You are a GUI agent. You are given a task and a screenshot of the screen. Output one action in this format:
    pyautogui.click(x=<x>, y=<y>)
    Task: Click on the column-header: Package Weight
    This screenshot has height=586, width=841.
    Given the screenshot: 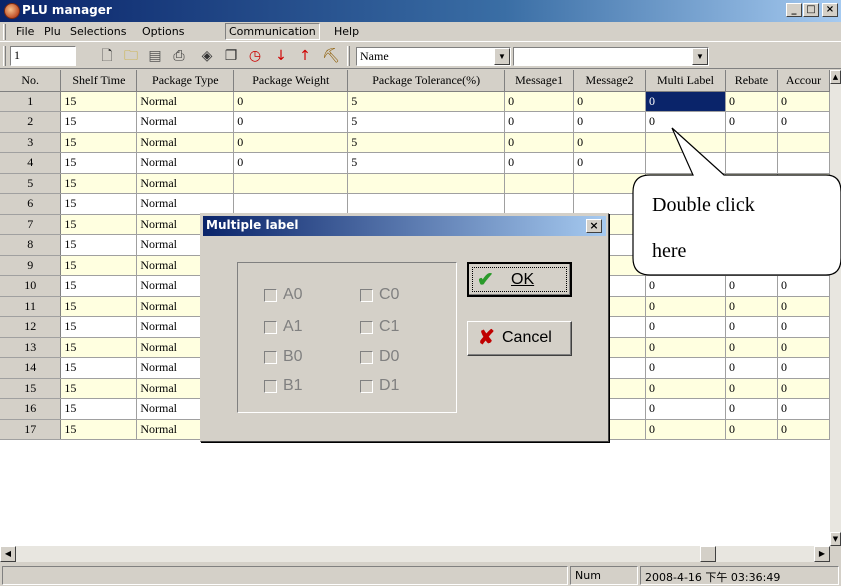 What is the action you would take?
    pyautogui.click(x=291, y=81)
    